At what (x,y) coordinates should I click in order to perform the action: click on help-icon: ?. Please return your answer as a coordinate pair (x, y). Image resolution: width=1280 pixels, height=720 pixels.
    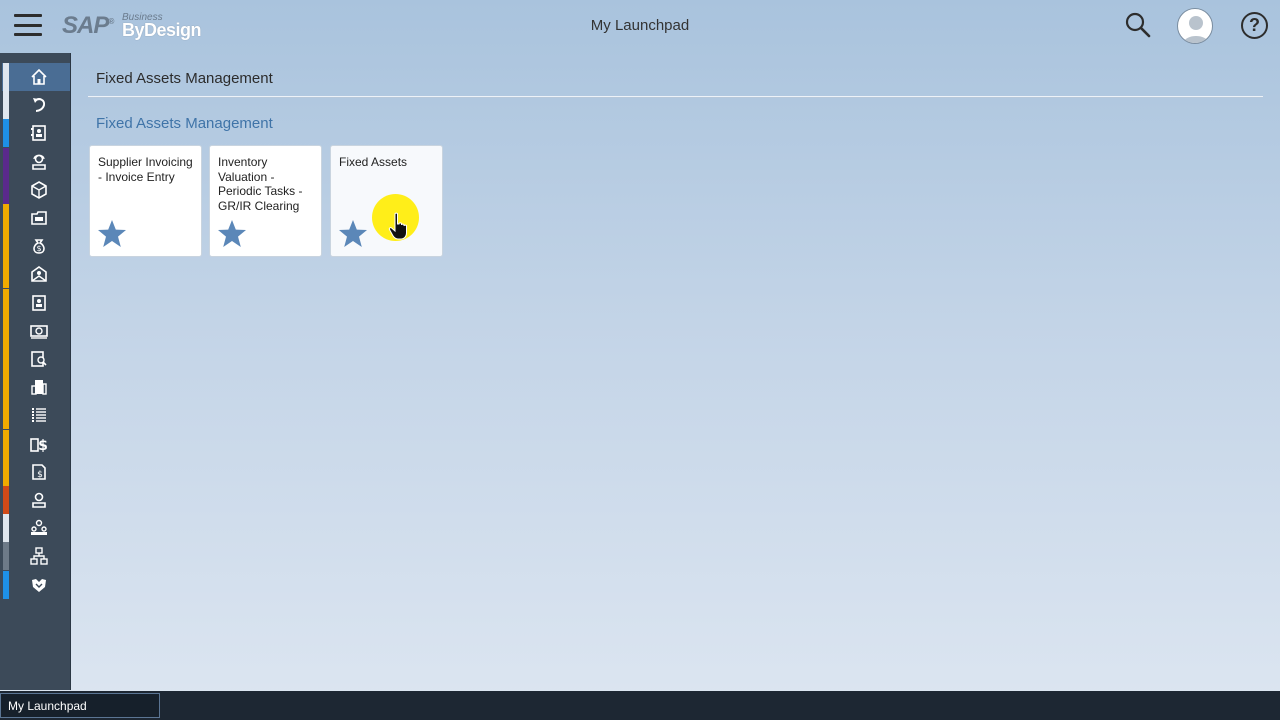
    Looking at the image, I should click on (1254, 25).